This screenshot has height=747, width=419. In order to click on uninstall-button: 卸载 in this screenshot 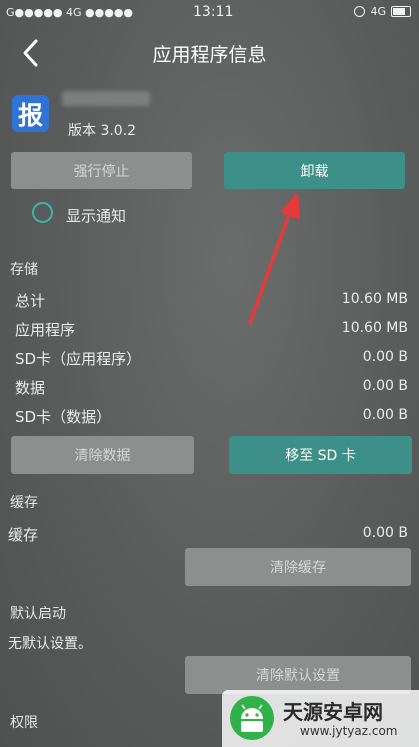, I will do `click(314, 170)`.